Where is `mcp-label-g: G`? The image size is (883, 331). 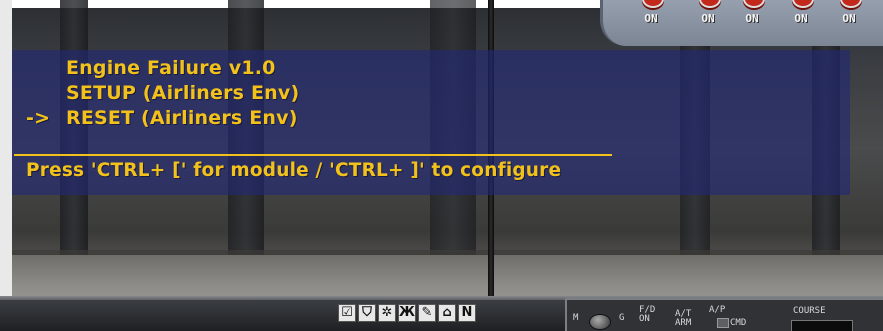
mcp-label-g: G is located at coordinates (622, 318).